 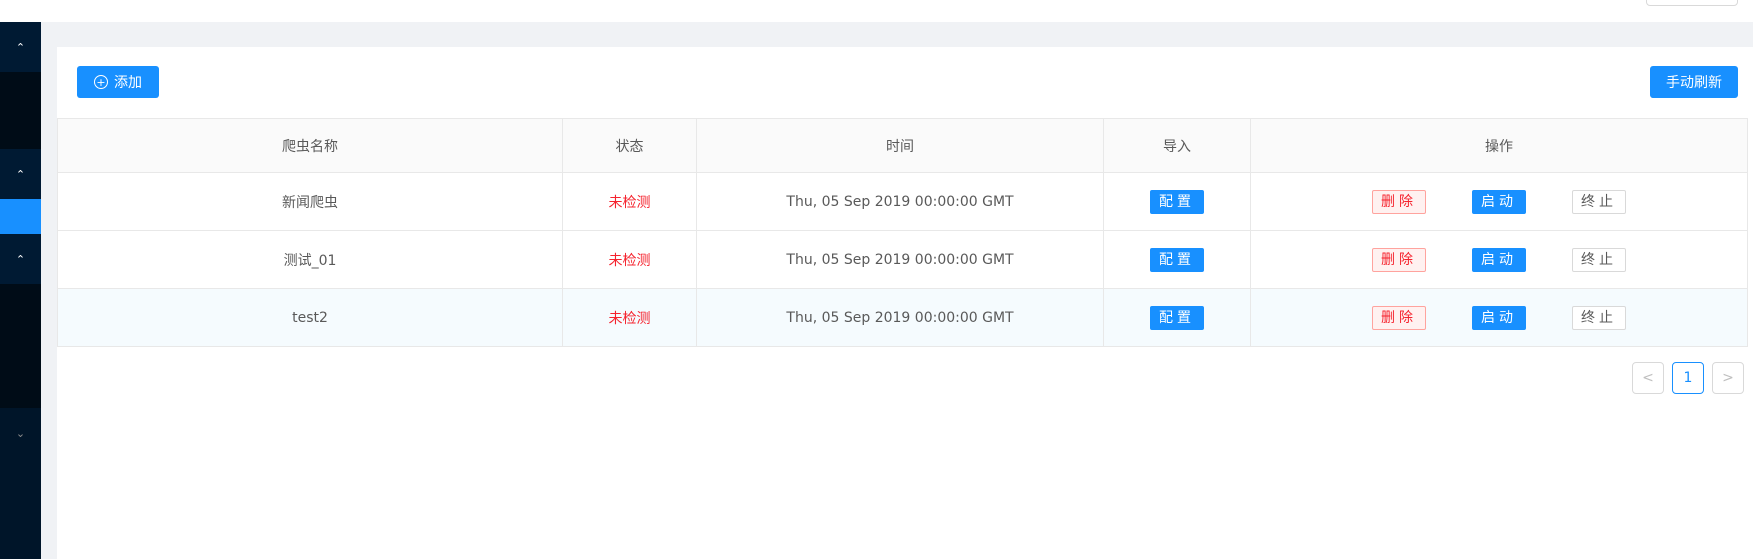 I want to click on add-button: + 添加, so click(x=118, y=82).